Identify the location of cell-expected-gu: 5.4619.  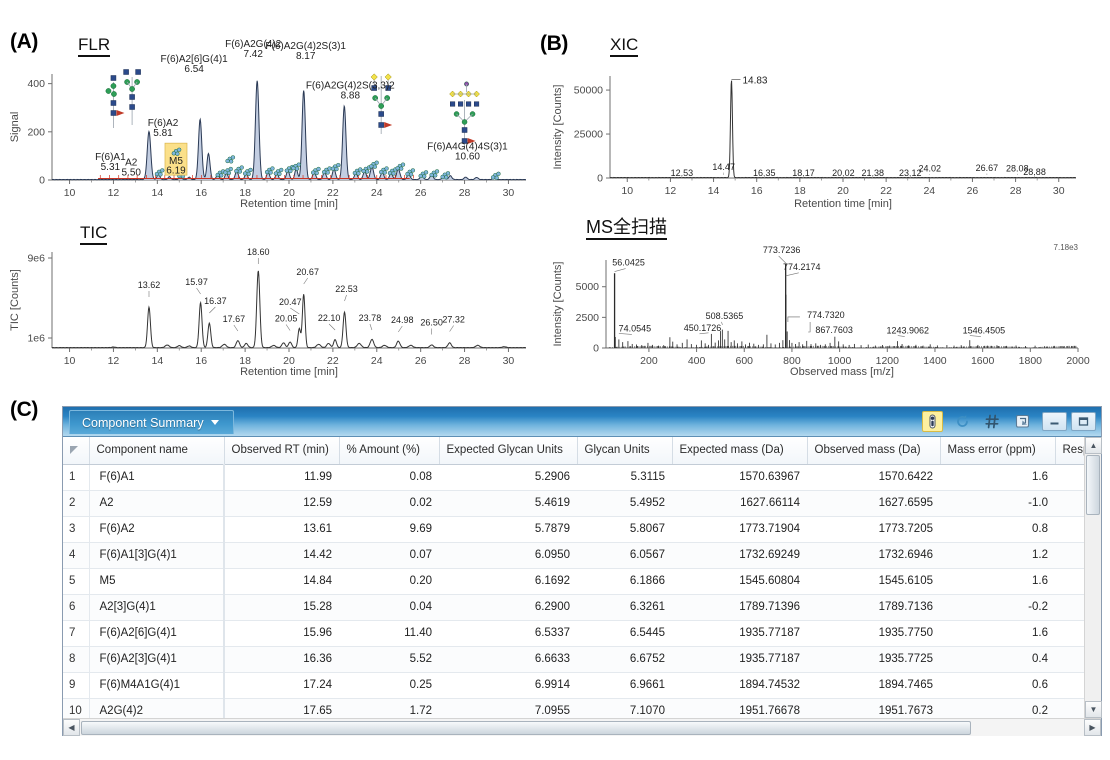
(508, 503).